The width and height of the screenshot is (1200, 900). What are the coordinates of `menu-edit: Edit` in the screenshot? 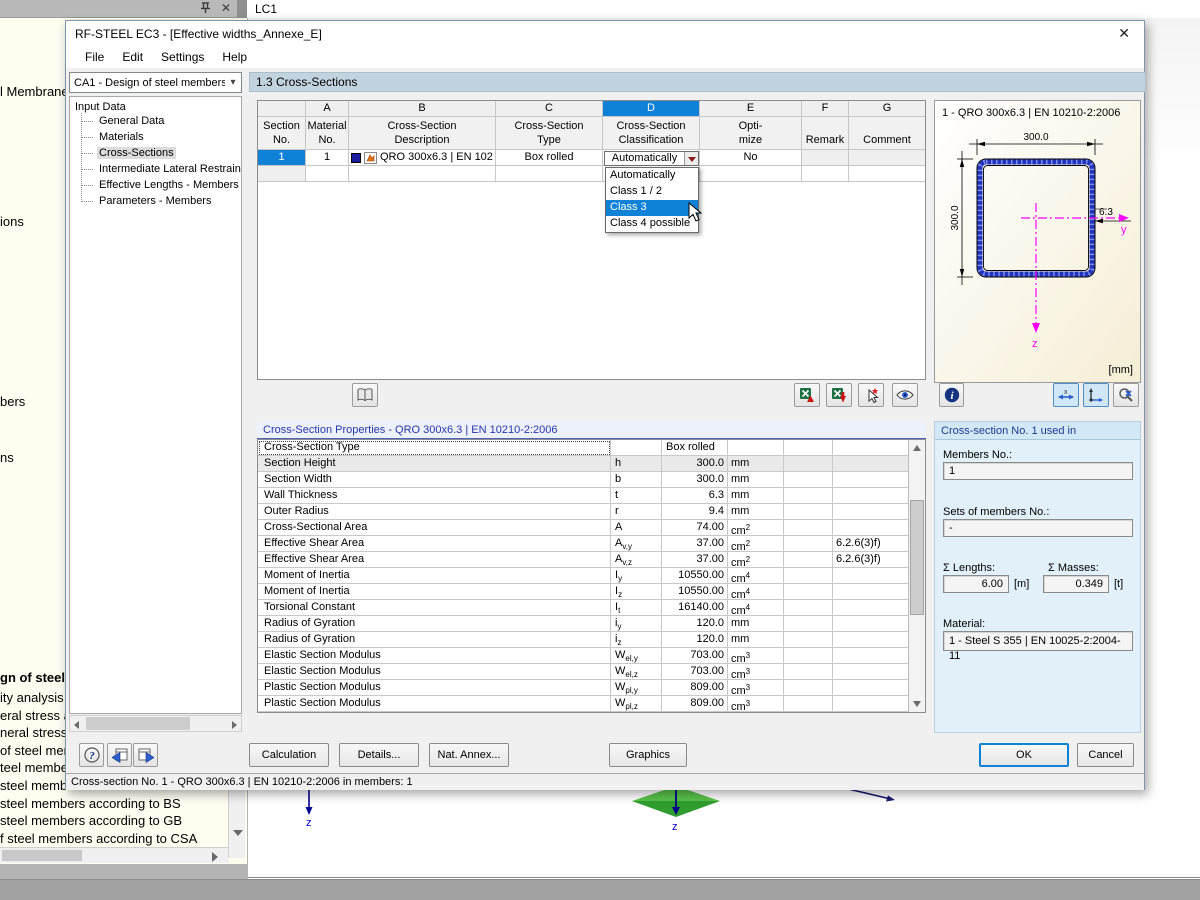 It's located at (132, 57).